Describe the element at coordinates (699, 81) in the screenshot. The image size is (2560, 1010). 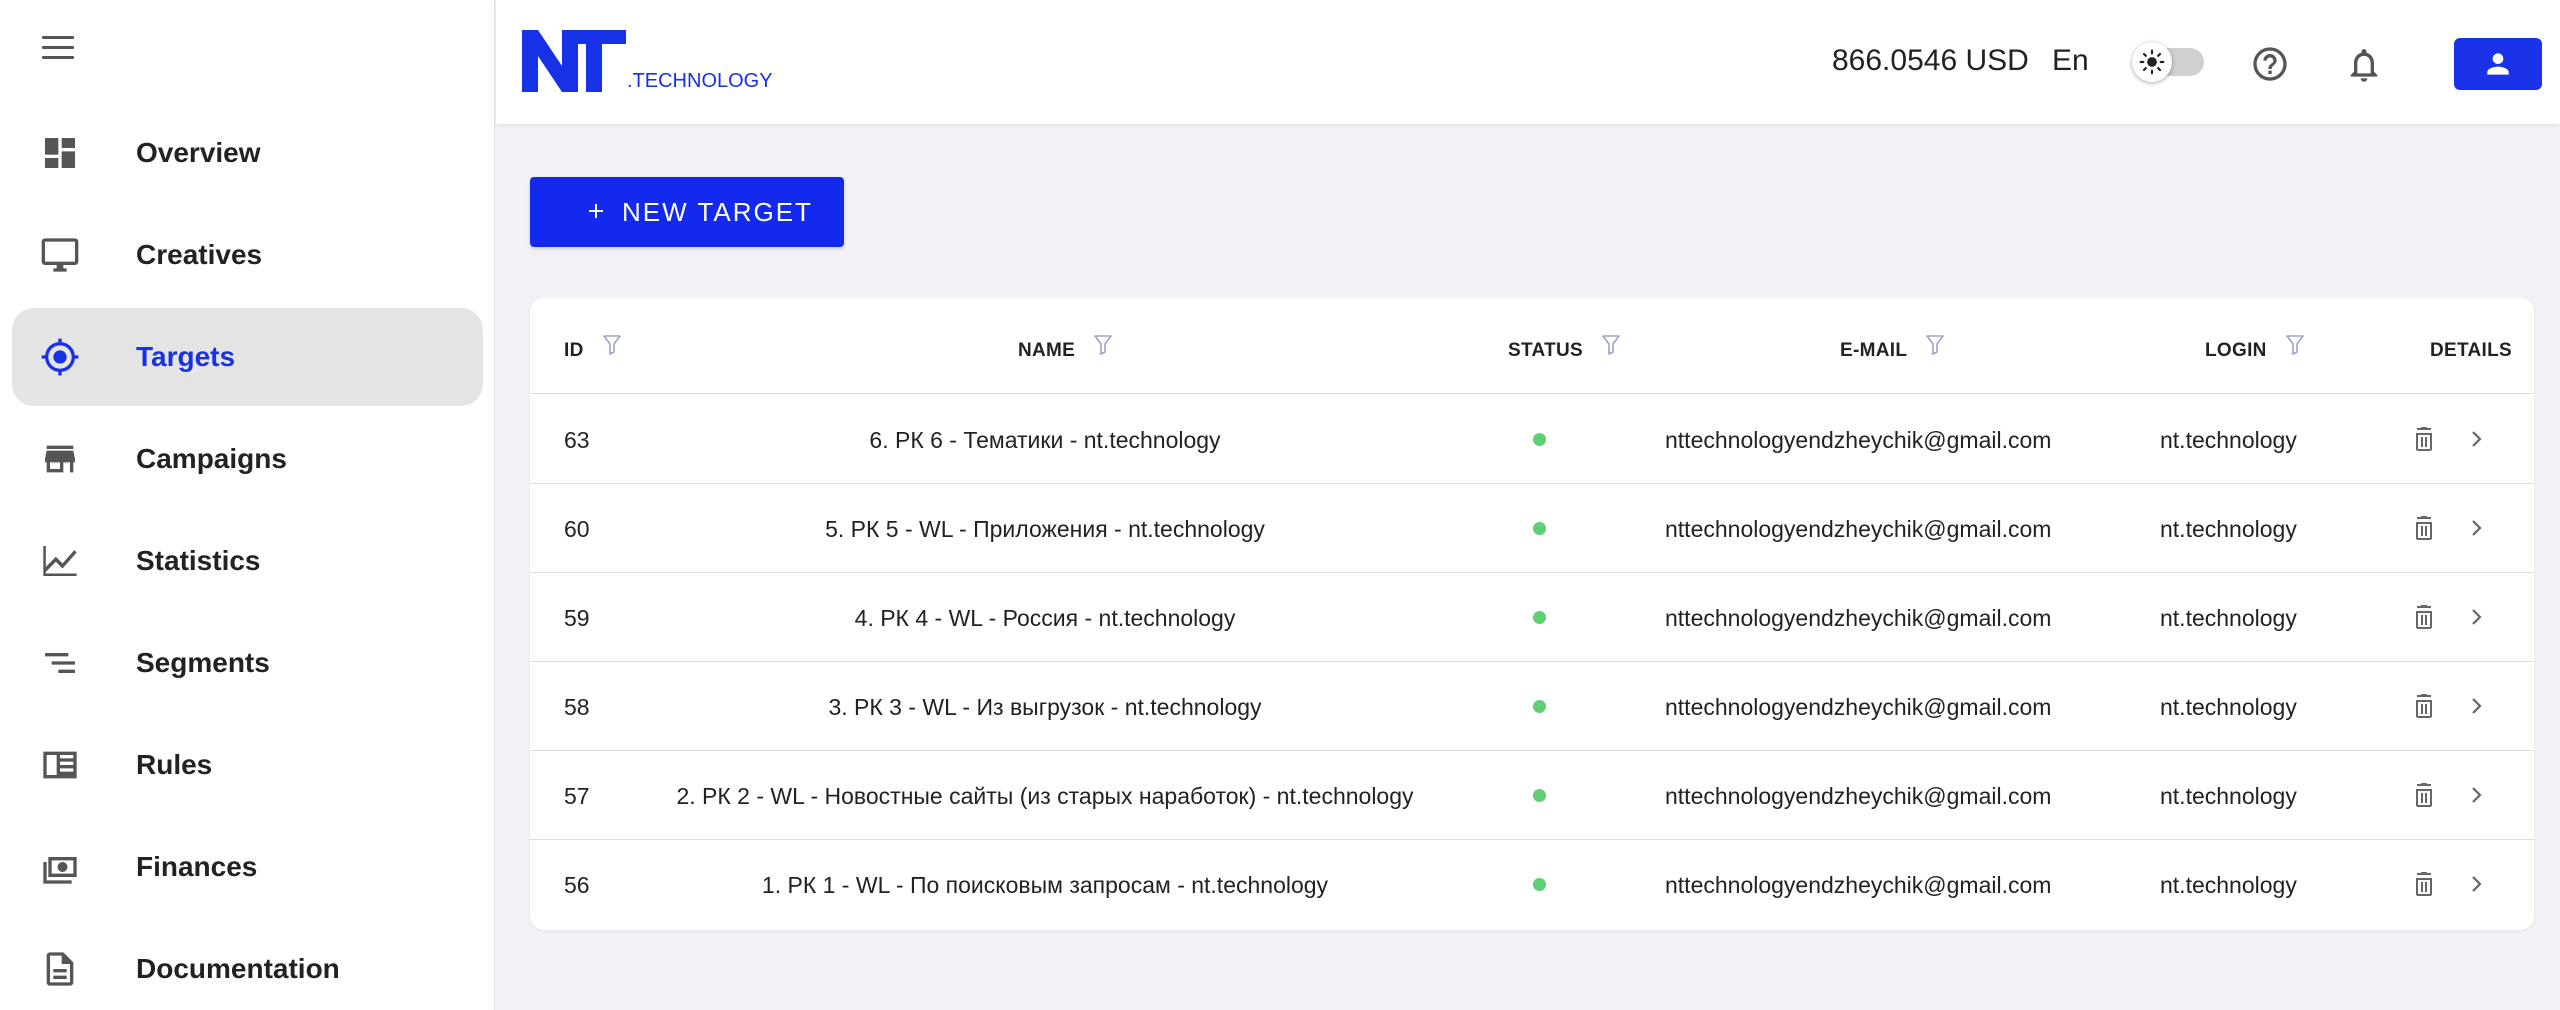
I see `svg-text: .TECHNOLOGY` at that location.